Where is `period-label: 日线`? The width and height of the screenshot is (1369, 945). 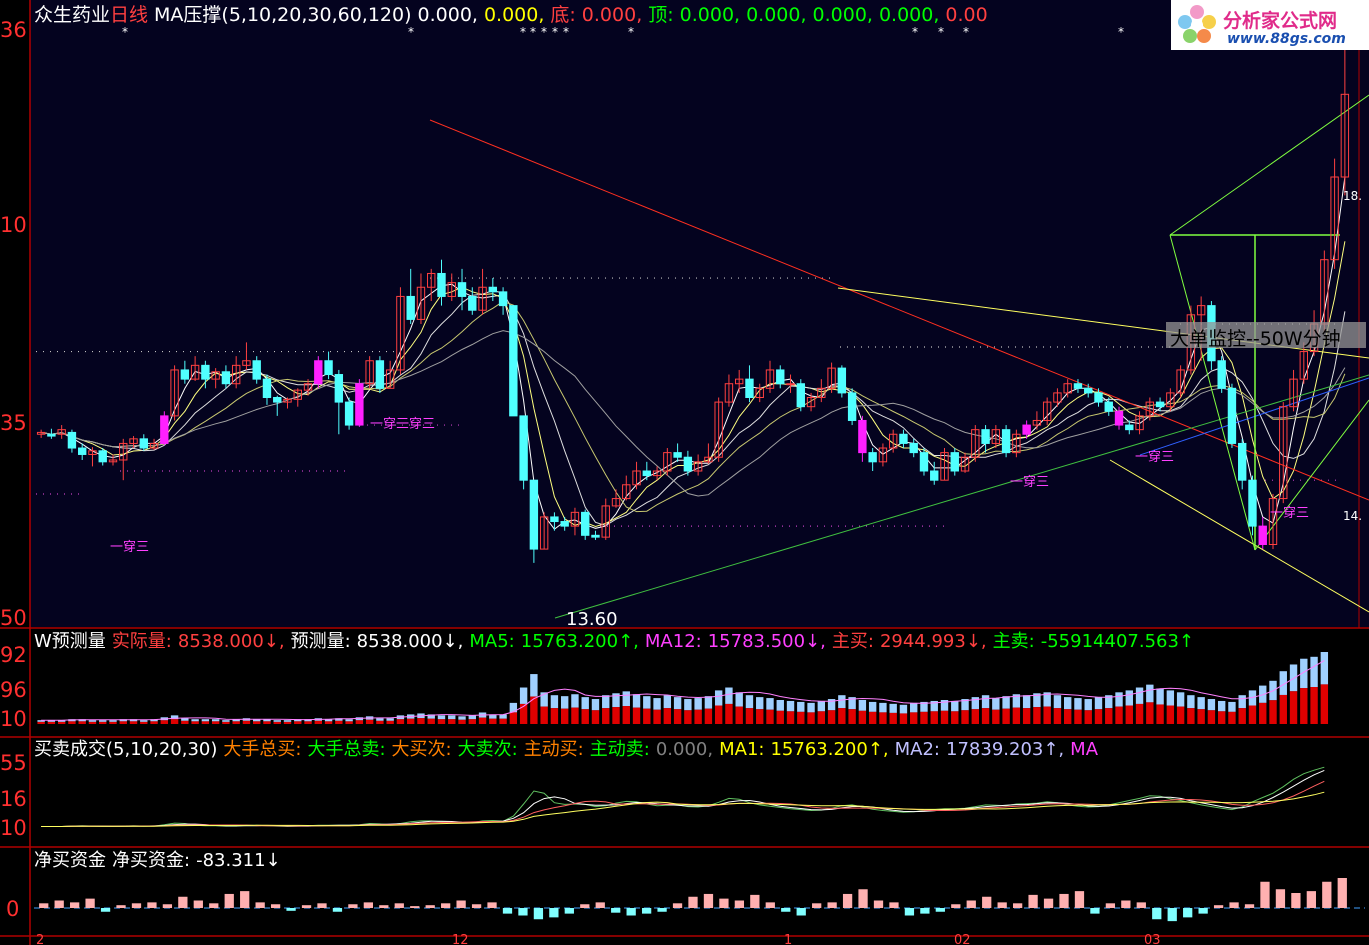
period-label: 日线 is located at coordinates (129, 15).